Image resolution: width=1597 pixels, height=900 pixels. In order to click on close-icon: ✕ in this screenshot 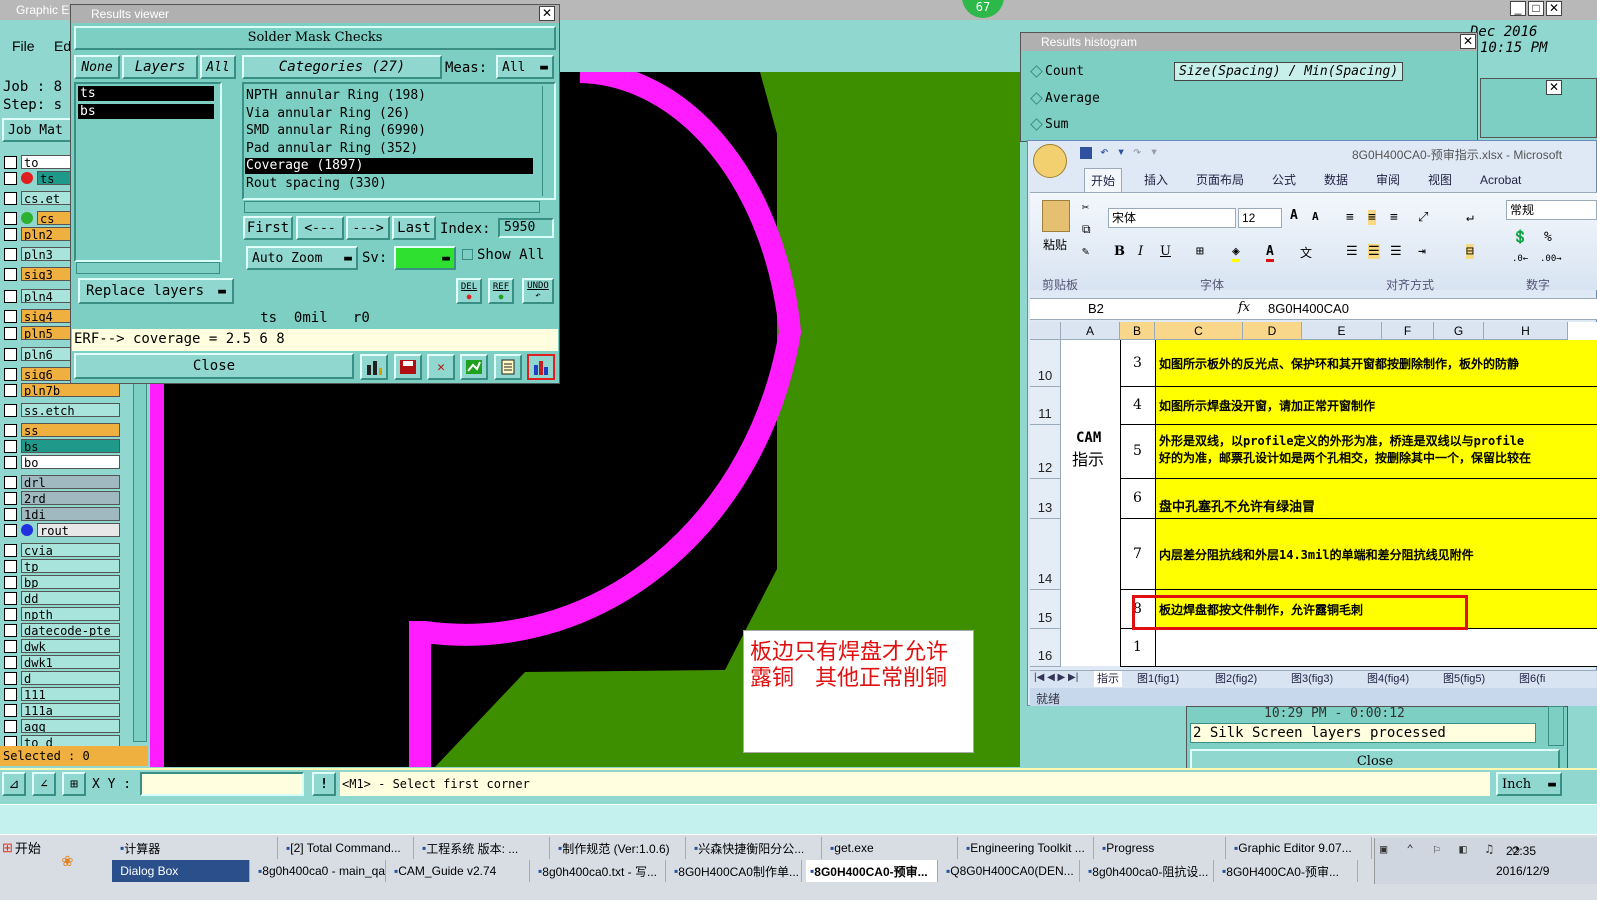, I will do `click(1554, 8)`.